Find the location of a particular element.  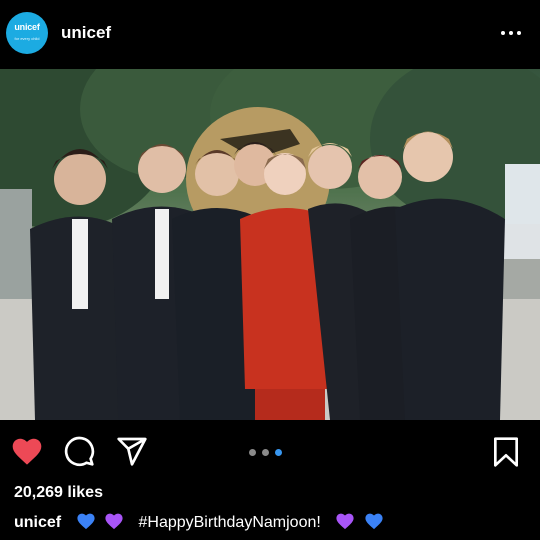

comment-icon is located at coordinates (79, 451).